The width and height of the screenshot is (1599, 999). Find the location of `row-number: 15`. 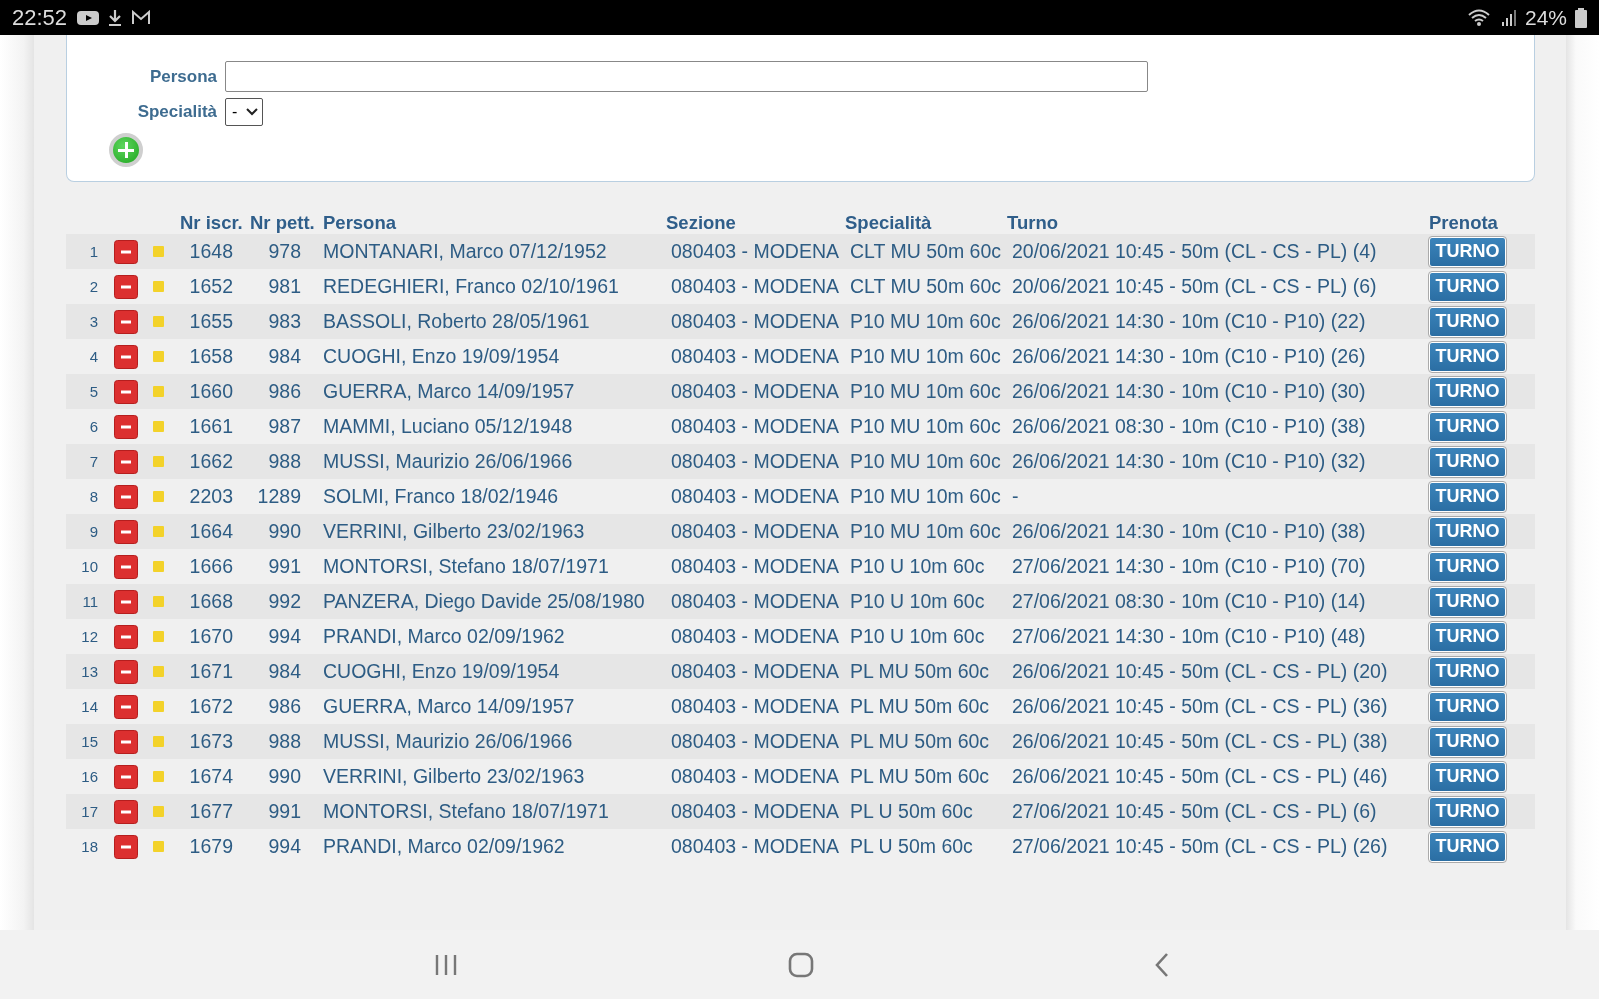

row-number: 15 is located at coordinates (89, 741).